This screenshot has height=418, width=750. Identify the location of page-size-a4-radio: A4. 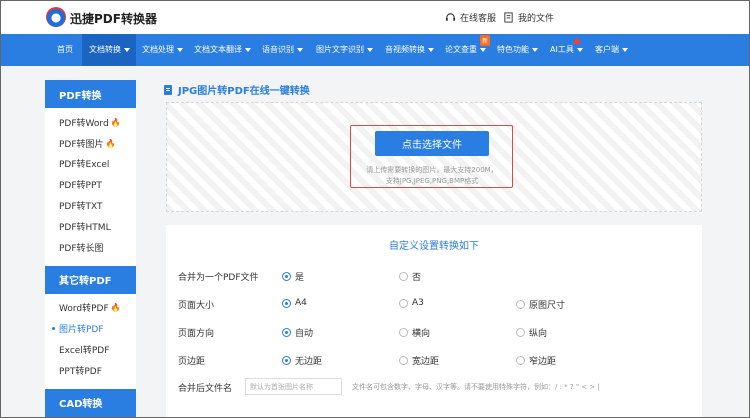
(294, 303).